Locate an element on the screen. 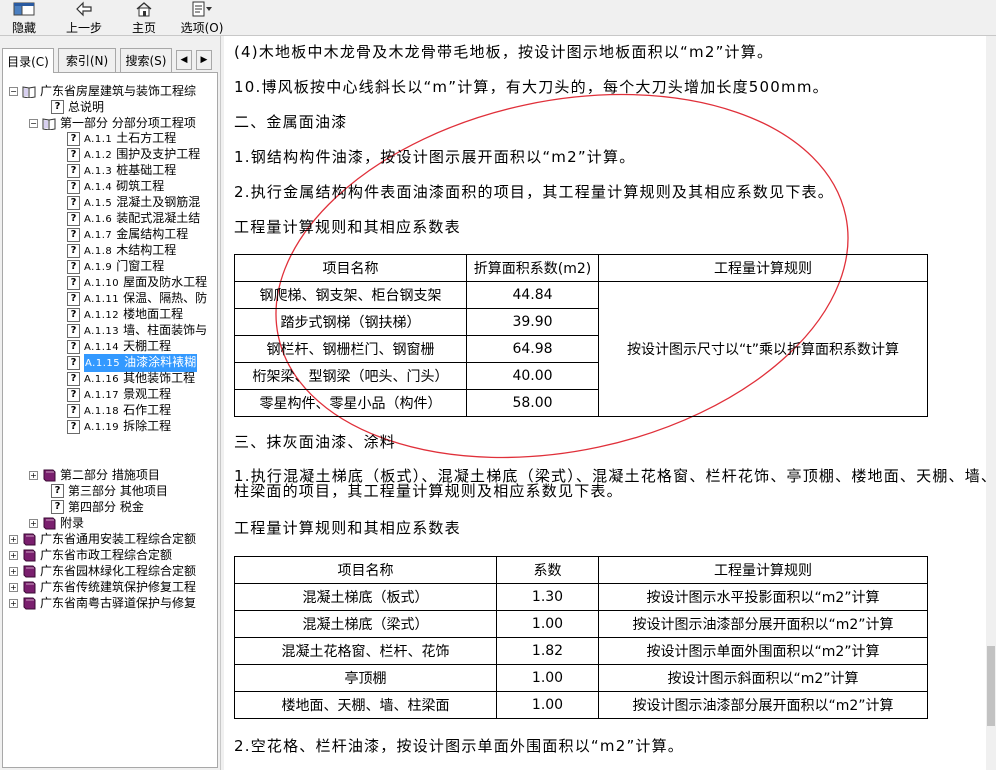 The width and height of the screenshot is (996, 770). tree-item-section: ? A.1.12 楼地面工程 is located at coordinates (125, 315).